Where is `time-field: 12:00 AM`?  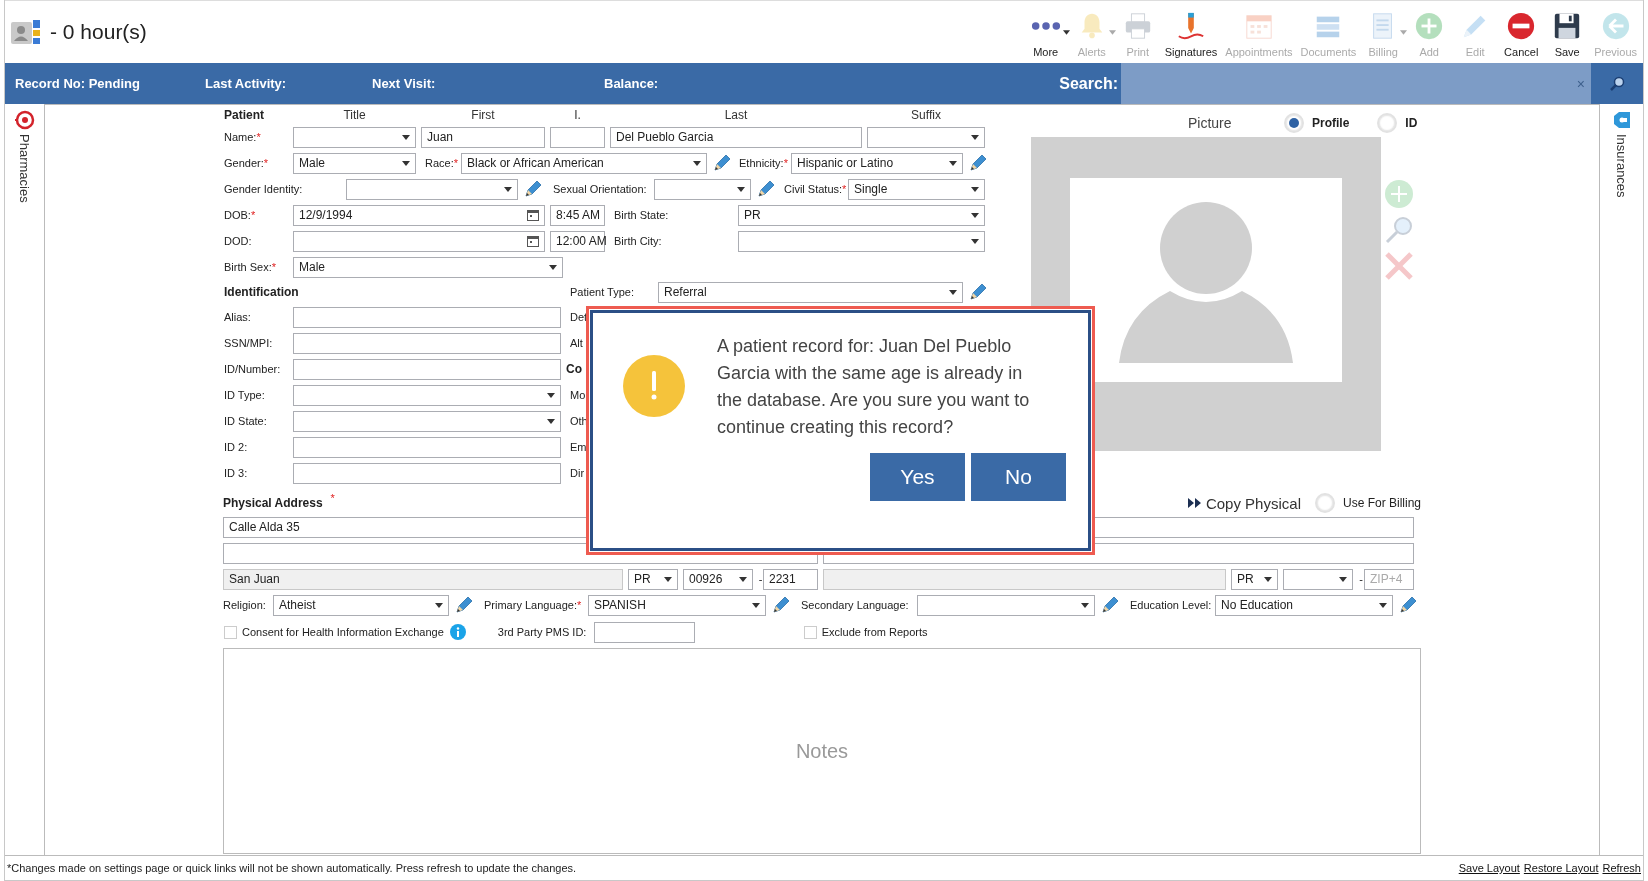
time-field: 12:00 AM is located at coordinates (577, 241).